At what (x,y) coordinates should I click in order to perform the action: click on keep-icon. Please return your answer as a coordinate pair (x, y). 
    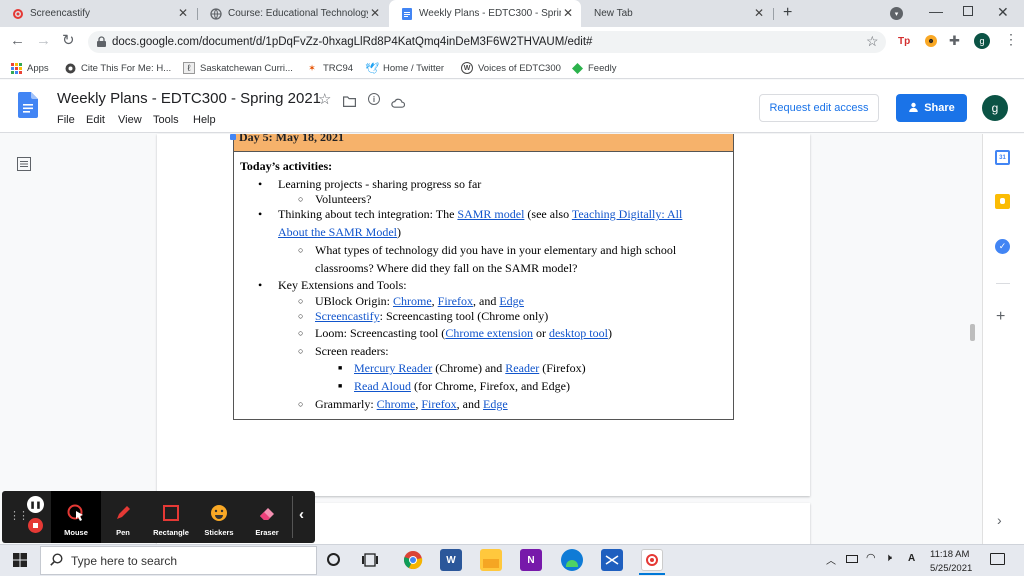
    Looking at the image, I should click on (1002, 201).